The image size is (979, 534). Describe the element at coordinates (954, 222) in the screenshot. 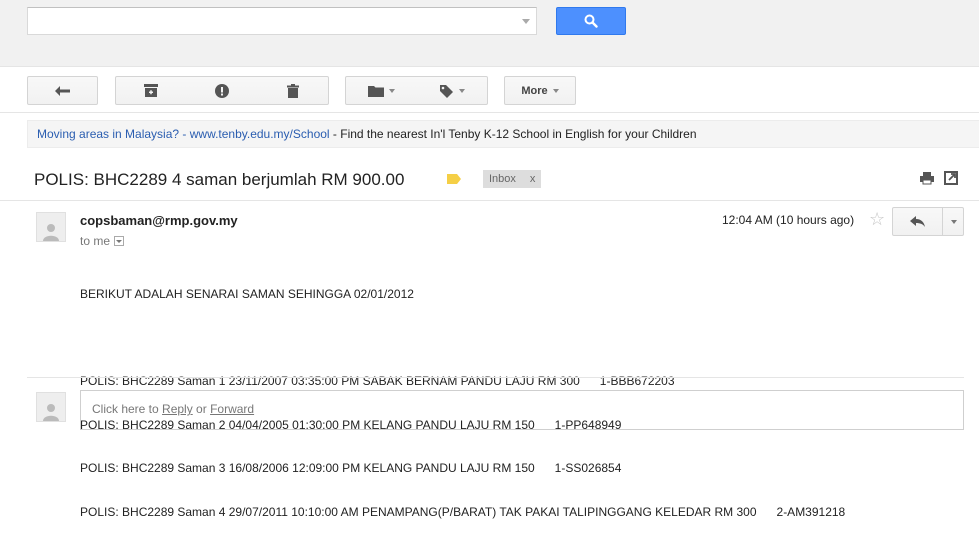

I see `more-reply-options-chevron-down-icon` at that location.